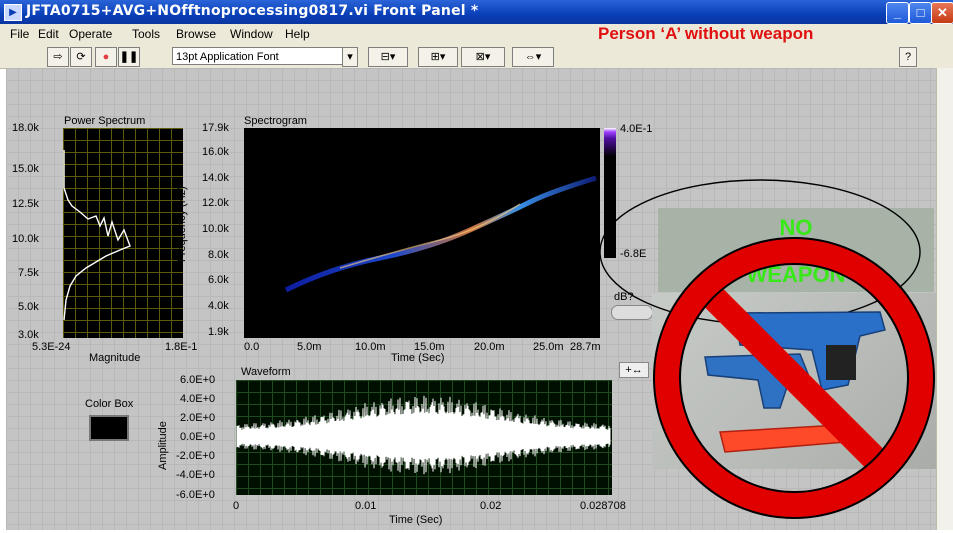  I want to click on waveform-trace, so click(423, 435).